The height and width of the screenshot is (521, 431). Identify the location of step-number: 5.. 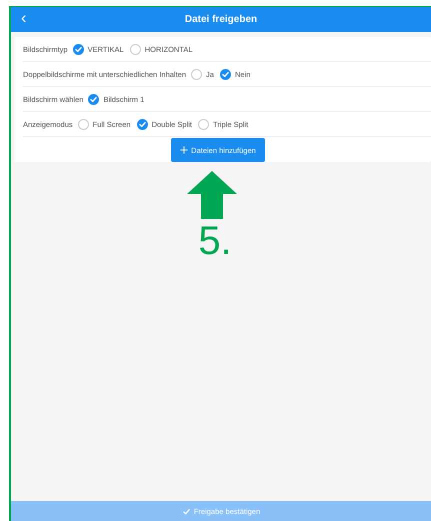
(215, 241).